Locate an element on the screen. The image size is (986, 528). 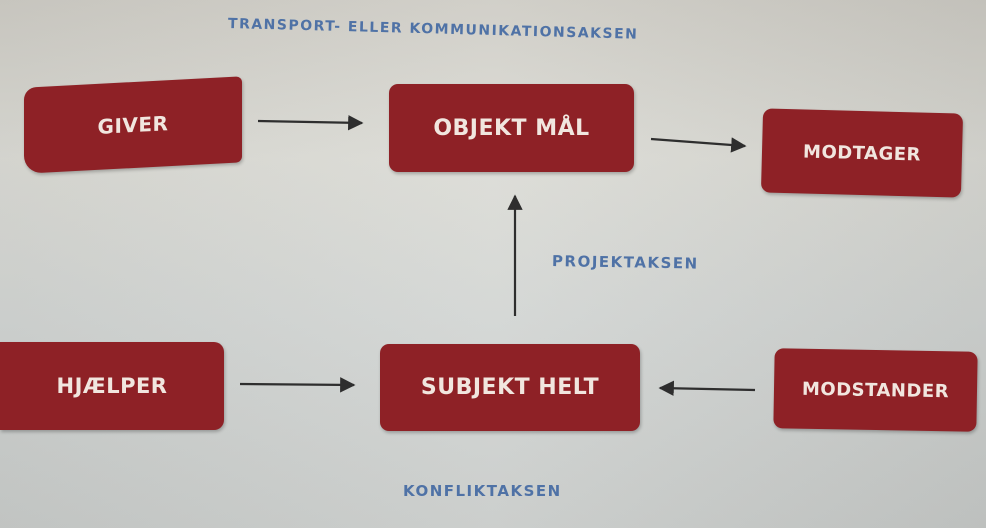
arrow-giver-to-object is located at coordinates (310, 123).